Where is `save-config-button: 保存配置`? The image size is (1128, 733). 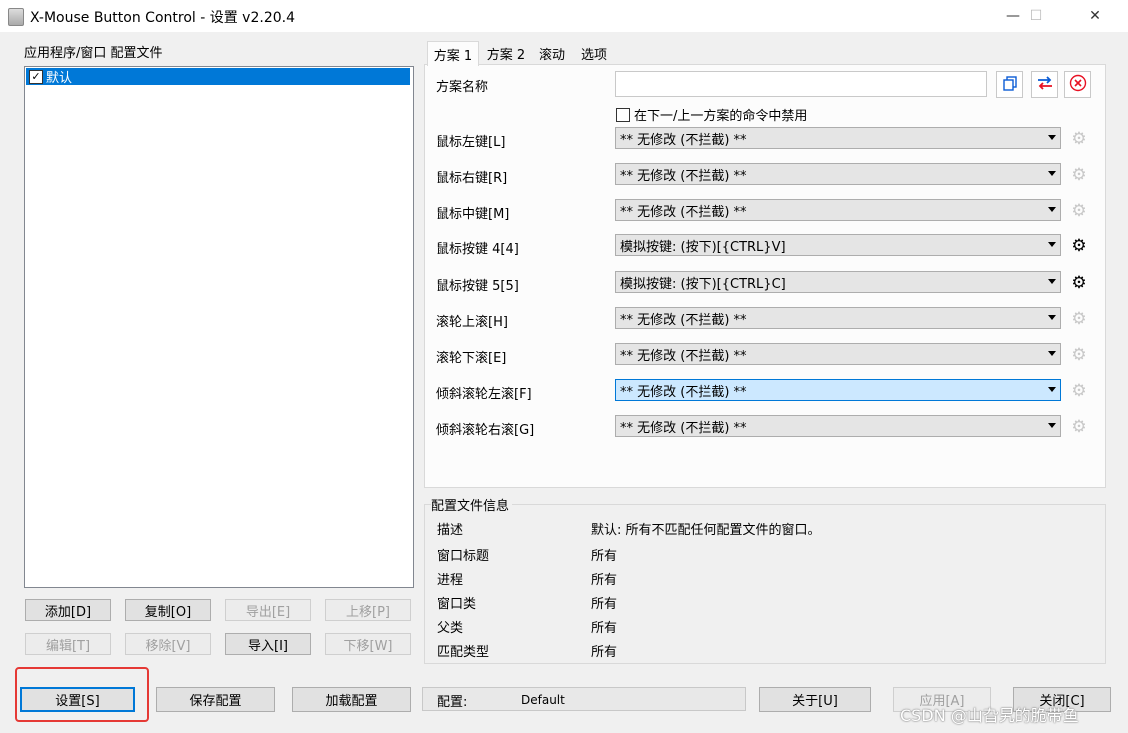
save-config-button: 保存配置 is located at coordinates (215, 699).